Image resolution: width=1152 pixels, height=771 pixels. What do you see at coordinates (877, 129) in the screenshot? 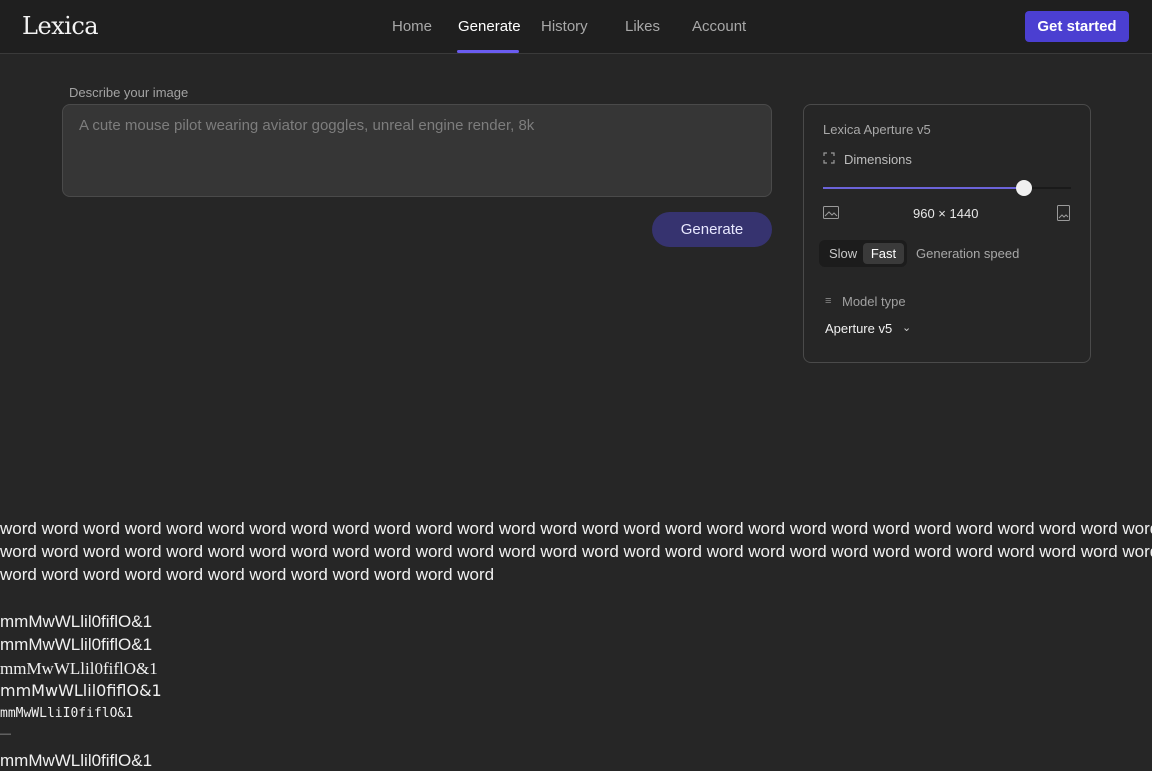
I see `model-name: Lexica Aperture v5` at bounding box center [877, 129].